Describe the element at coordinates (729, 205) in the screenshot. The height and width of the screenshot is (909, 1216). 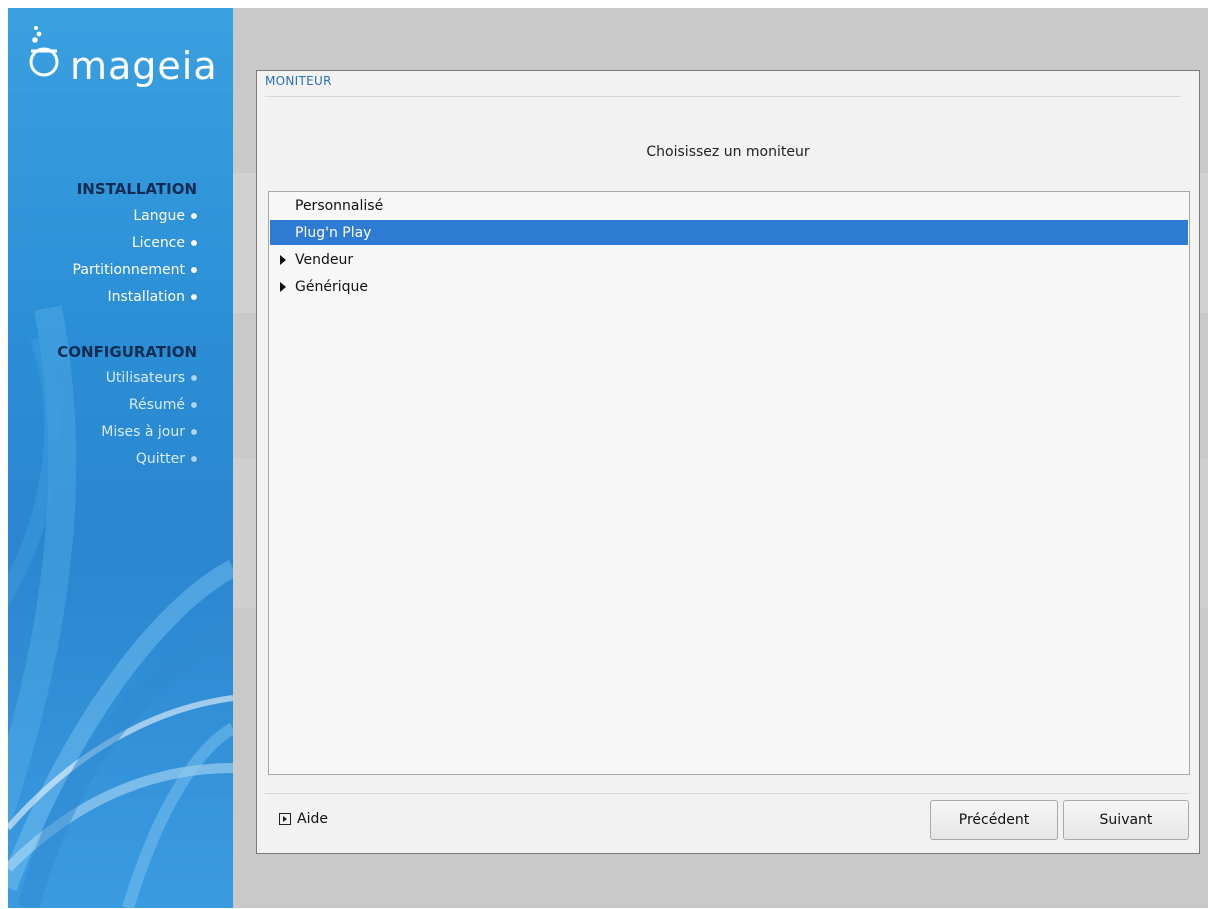
I see `list-item-personnalise: Personnalisé` at that location.